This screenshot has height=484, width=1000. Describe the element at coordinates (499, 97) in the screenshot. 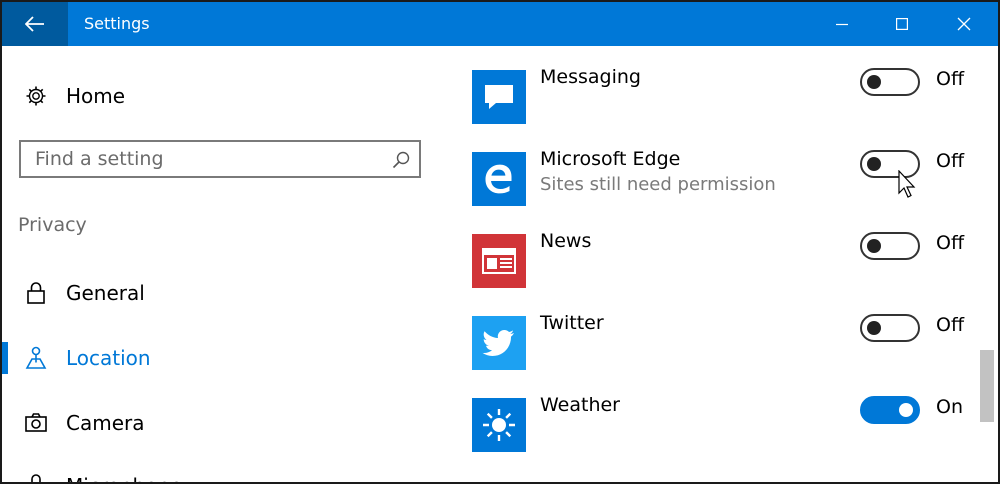

I see `messaging-icon` at that location.